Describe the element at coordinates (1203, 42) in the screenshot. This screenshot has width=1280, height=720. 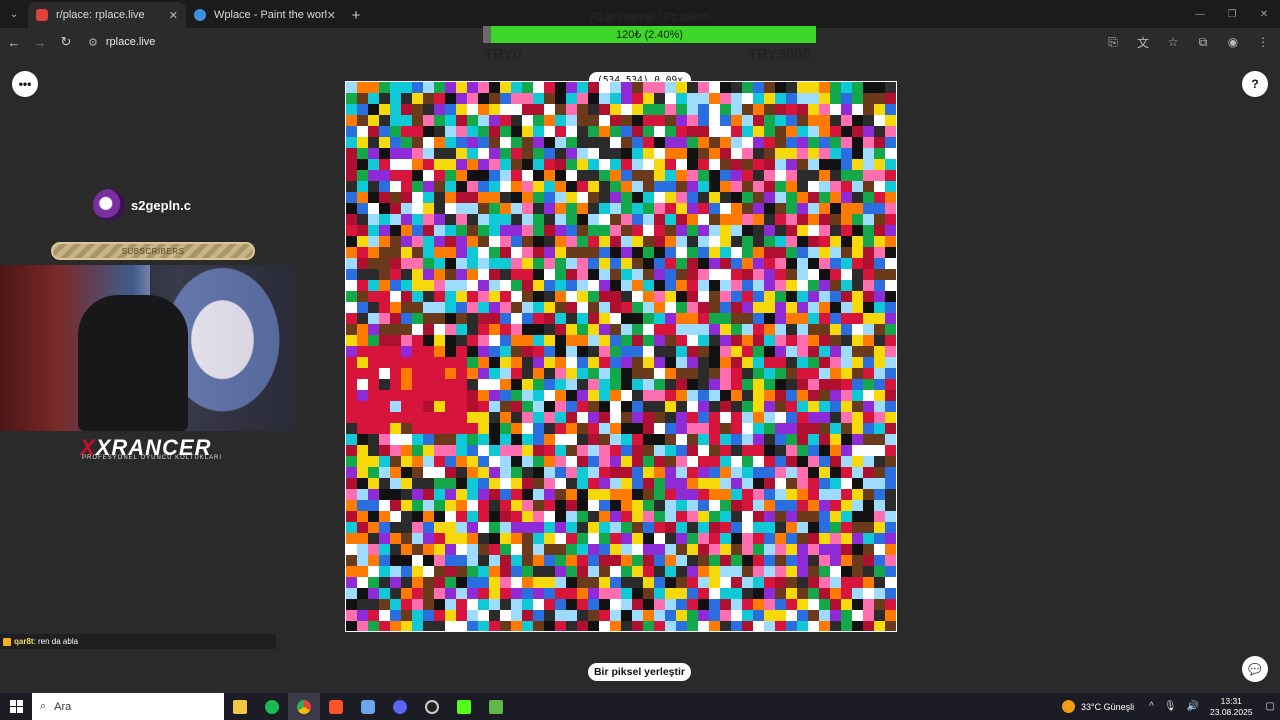
I see `extensions-icon: ⧉` at that location.